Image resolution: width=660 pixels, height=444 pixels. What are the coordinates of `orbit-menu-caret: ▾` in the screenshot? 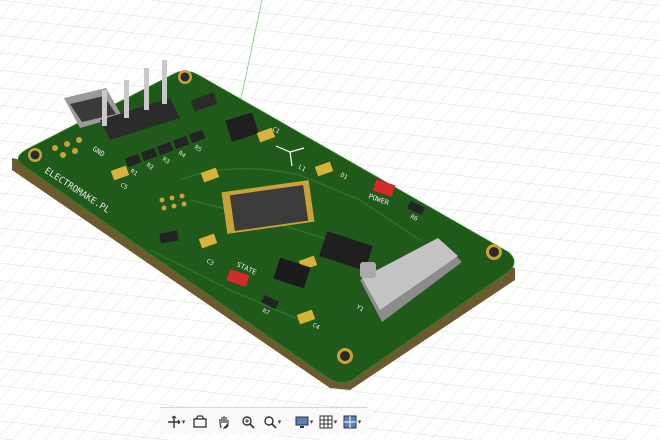 It's located at (184, 422).